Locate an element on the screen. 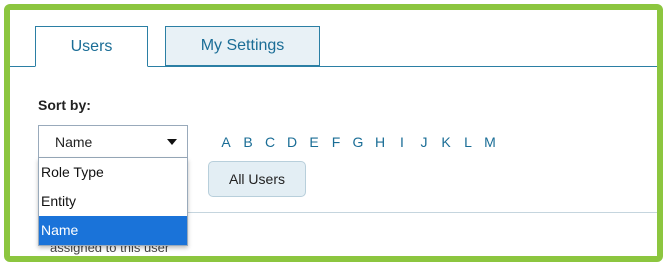  letter-filter-c: C is located at coordinates (270, 142).